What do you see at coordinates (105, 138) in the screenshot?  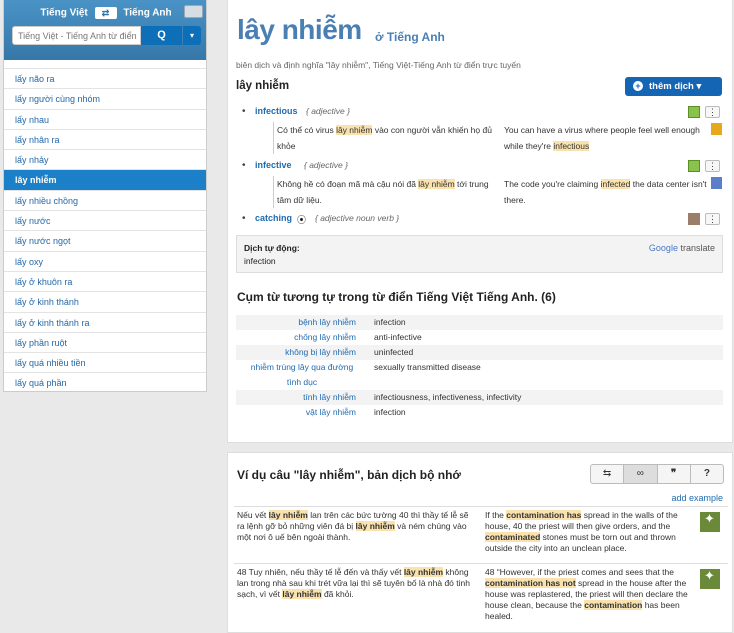 I see `sidebar-item: lấy nhân ra` at bounding box center [105, 138].